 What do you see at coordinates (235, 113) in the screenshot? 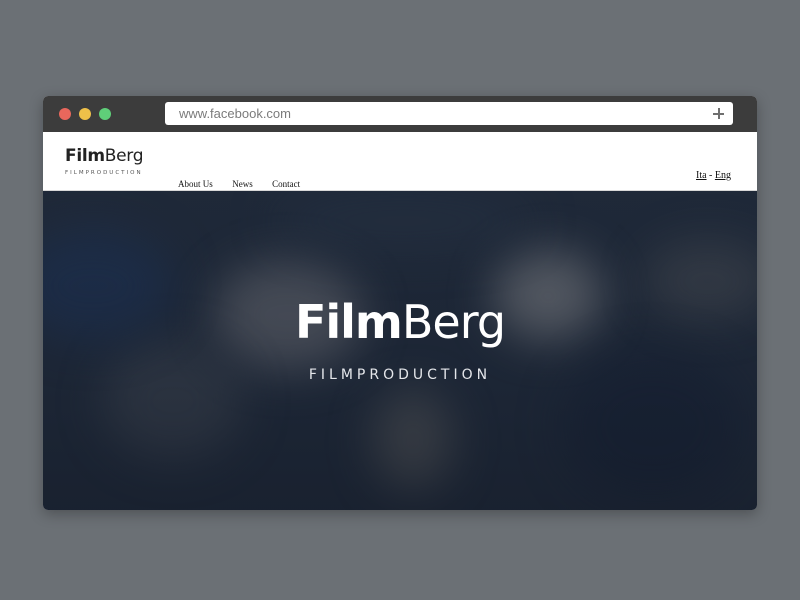
I see `address-bar-url: www.facebook.com` at bounding box center [235, 113].